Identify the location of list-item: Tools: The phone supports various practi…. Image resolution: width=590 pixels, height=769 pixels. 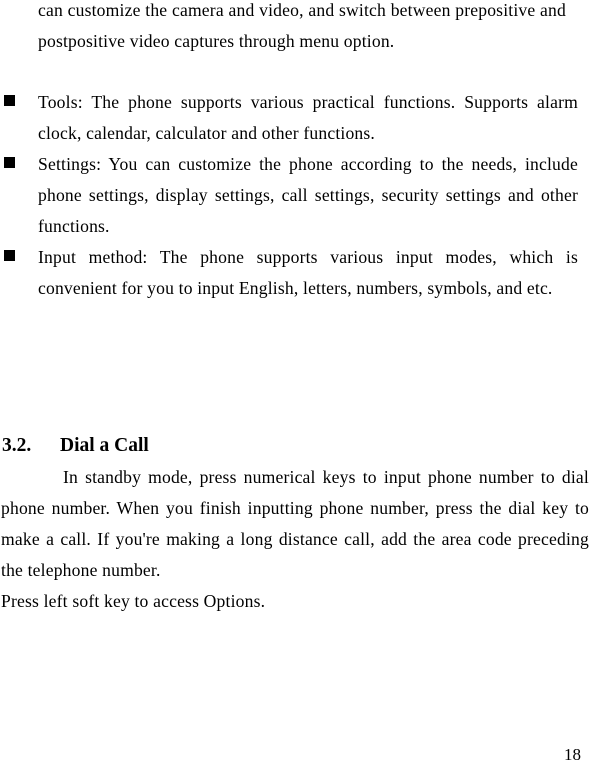
(295, 118).